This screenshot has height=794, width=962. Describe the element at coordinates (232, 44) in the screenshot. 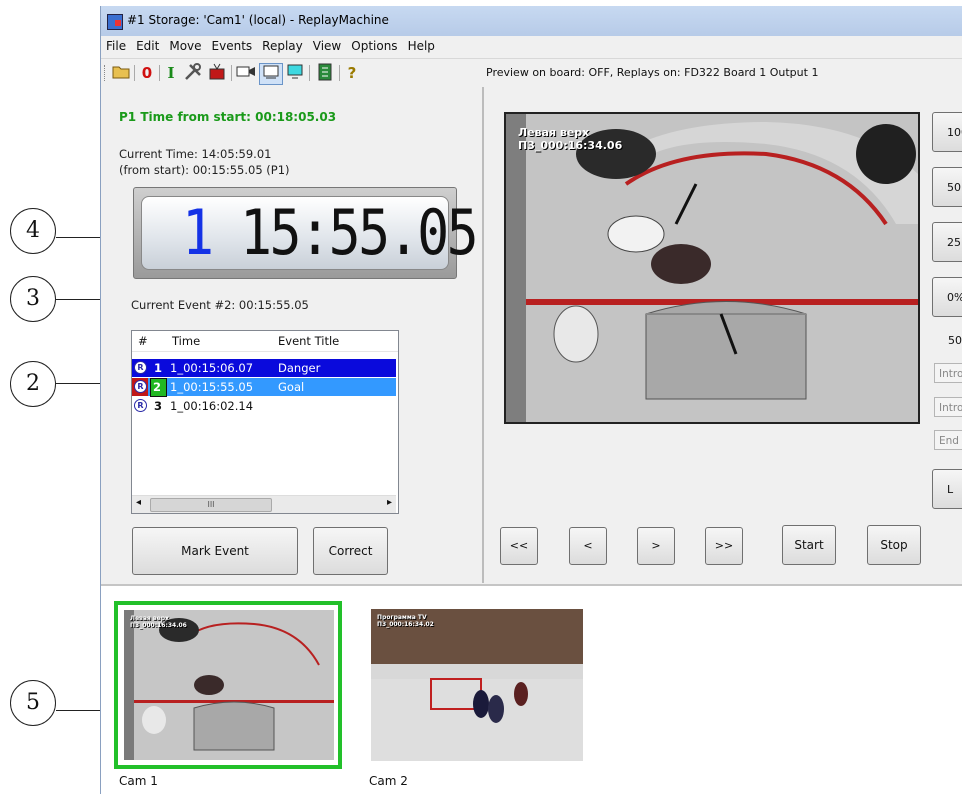

I see `menu-events: Events` at that location.